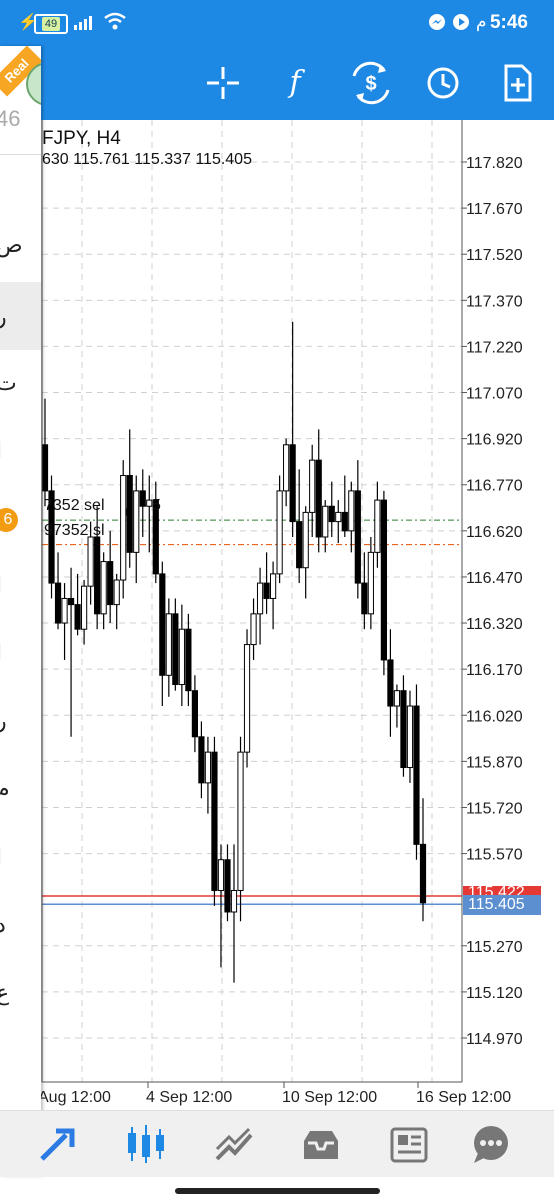 Image resolution: width=554 pixels, height=1200 pixels. Describe the element at coordinates (494, 163) in the screenshot. I see `y-tick-label: 117.820` at that location.